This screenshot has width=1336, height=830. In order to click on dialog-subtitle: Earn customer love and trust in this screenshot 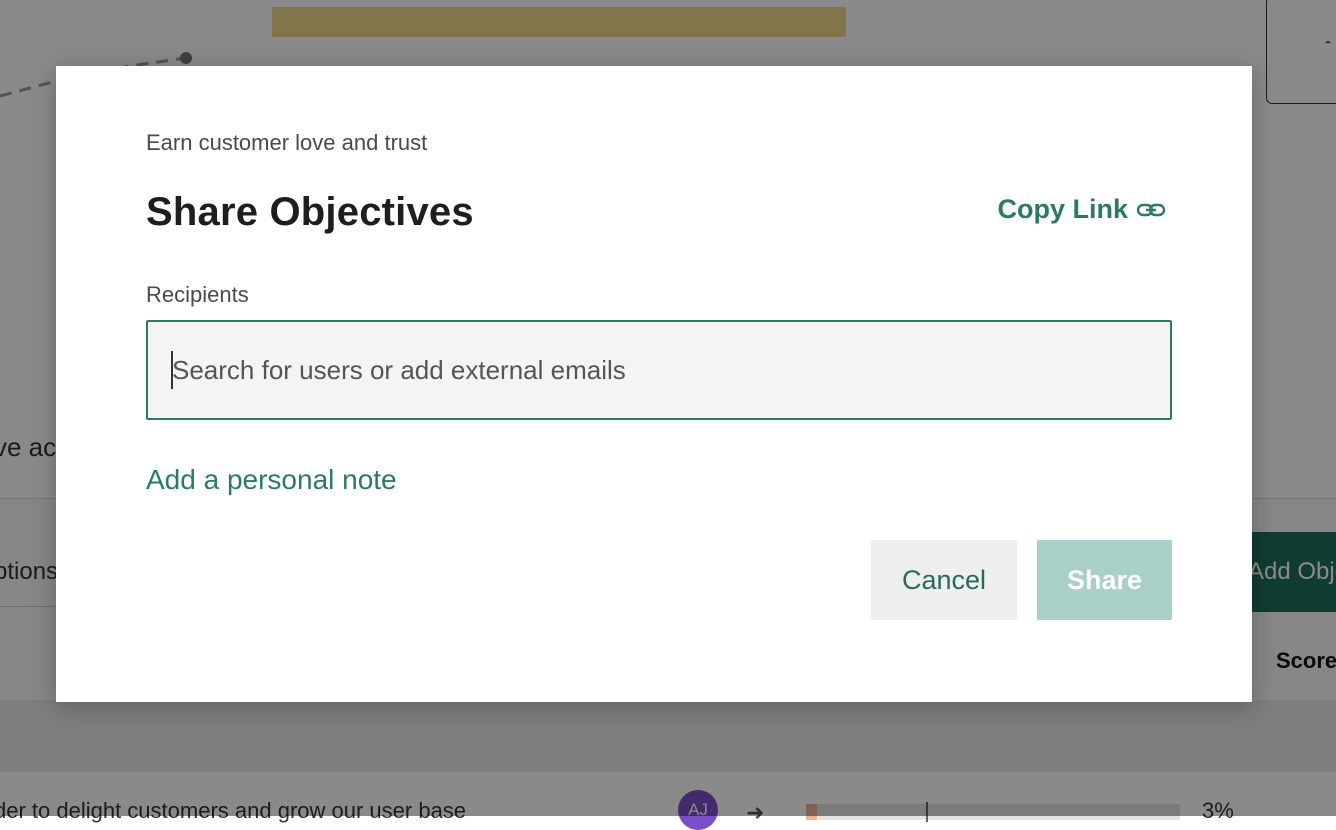, I will do `click(287, 142)`.